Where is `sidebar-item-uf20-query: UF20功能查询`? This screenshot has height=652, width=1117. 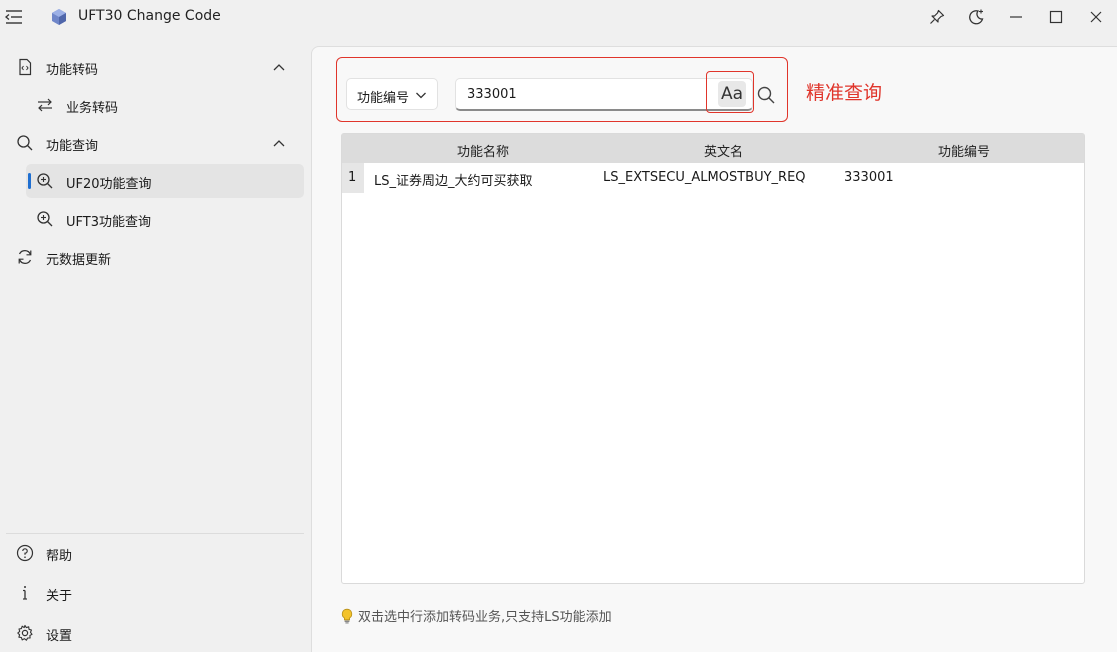 sidebar-item-uf20-query: UF20功能查询 is located at coordinates (165, 181).